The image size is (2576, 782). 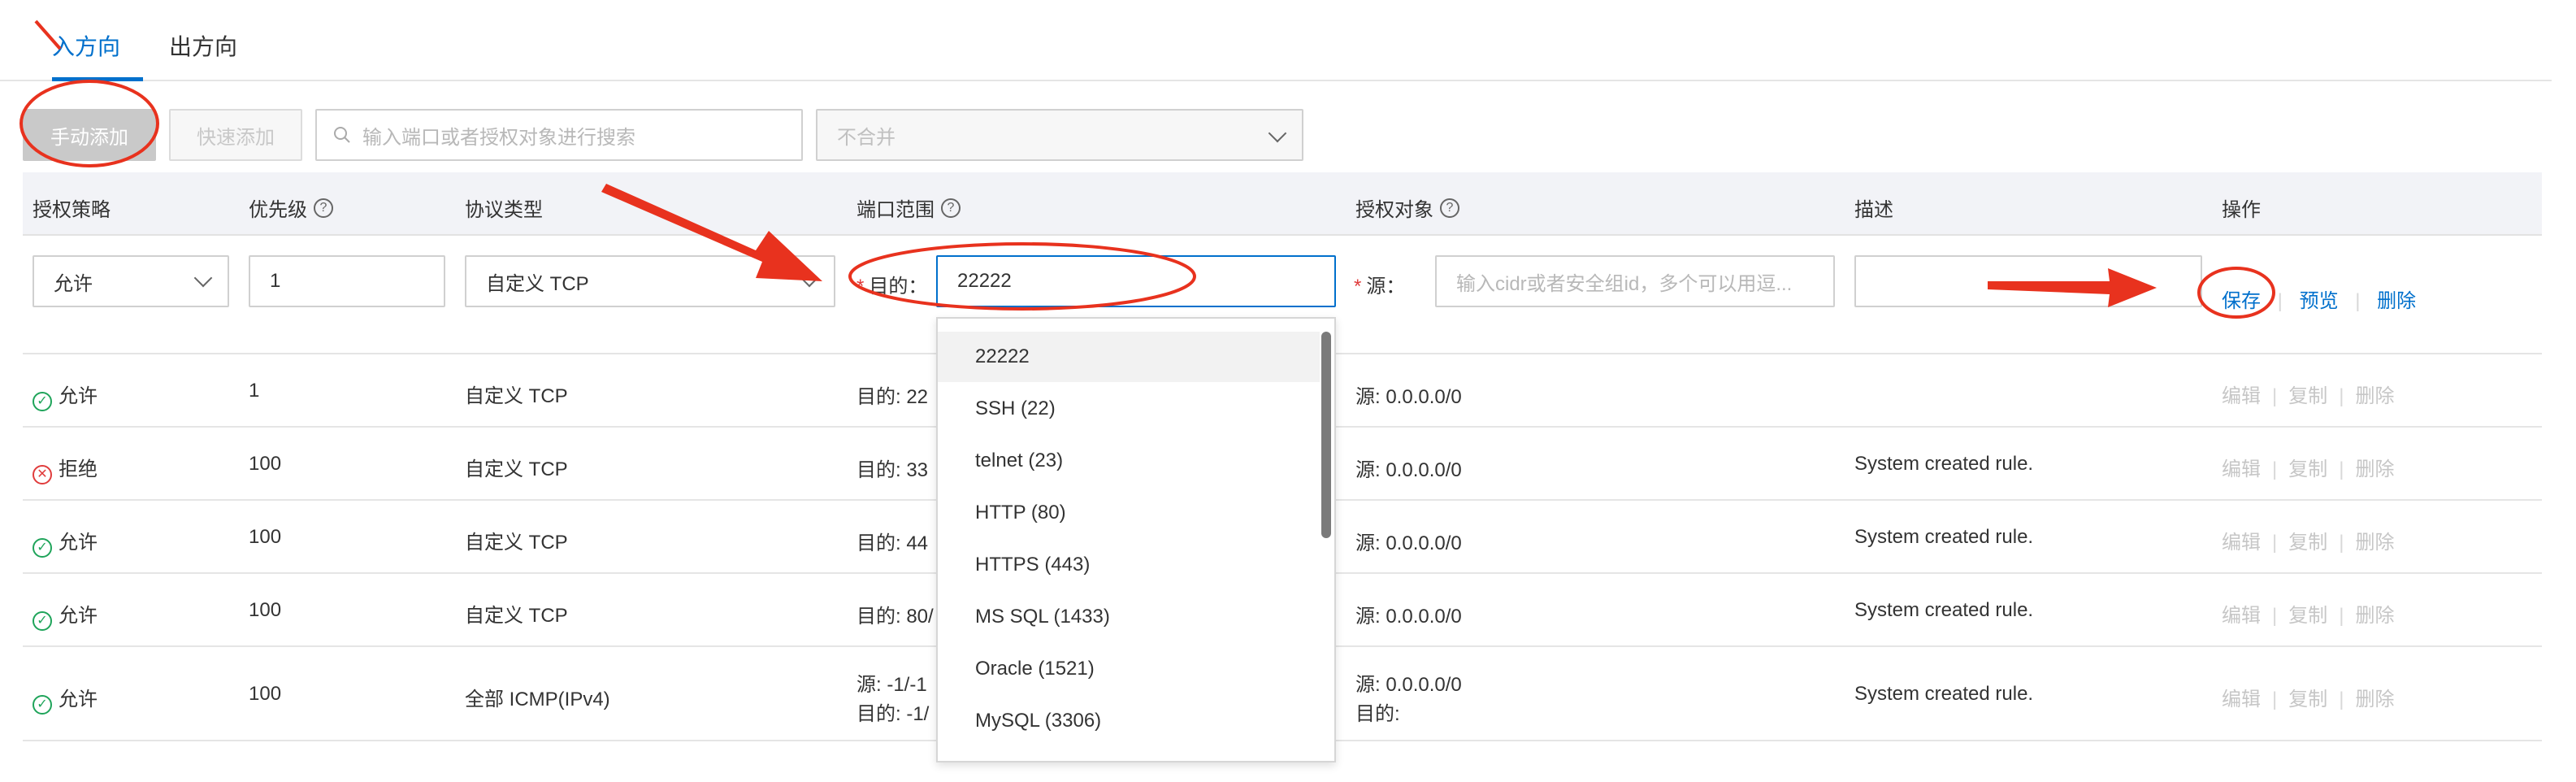 What do you see at coordinates (74, 283) in the screenshot?
I see `policy-select-value: 允许` at bounding box center [74, 283].